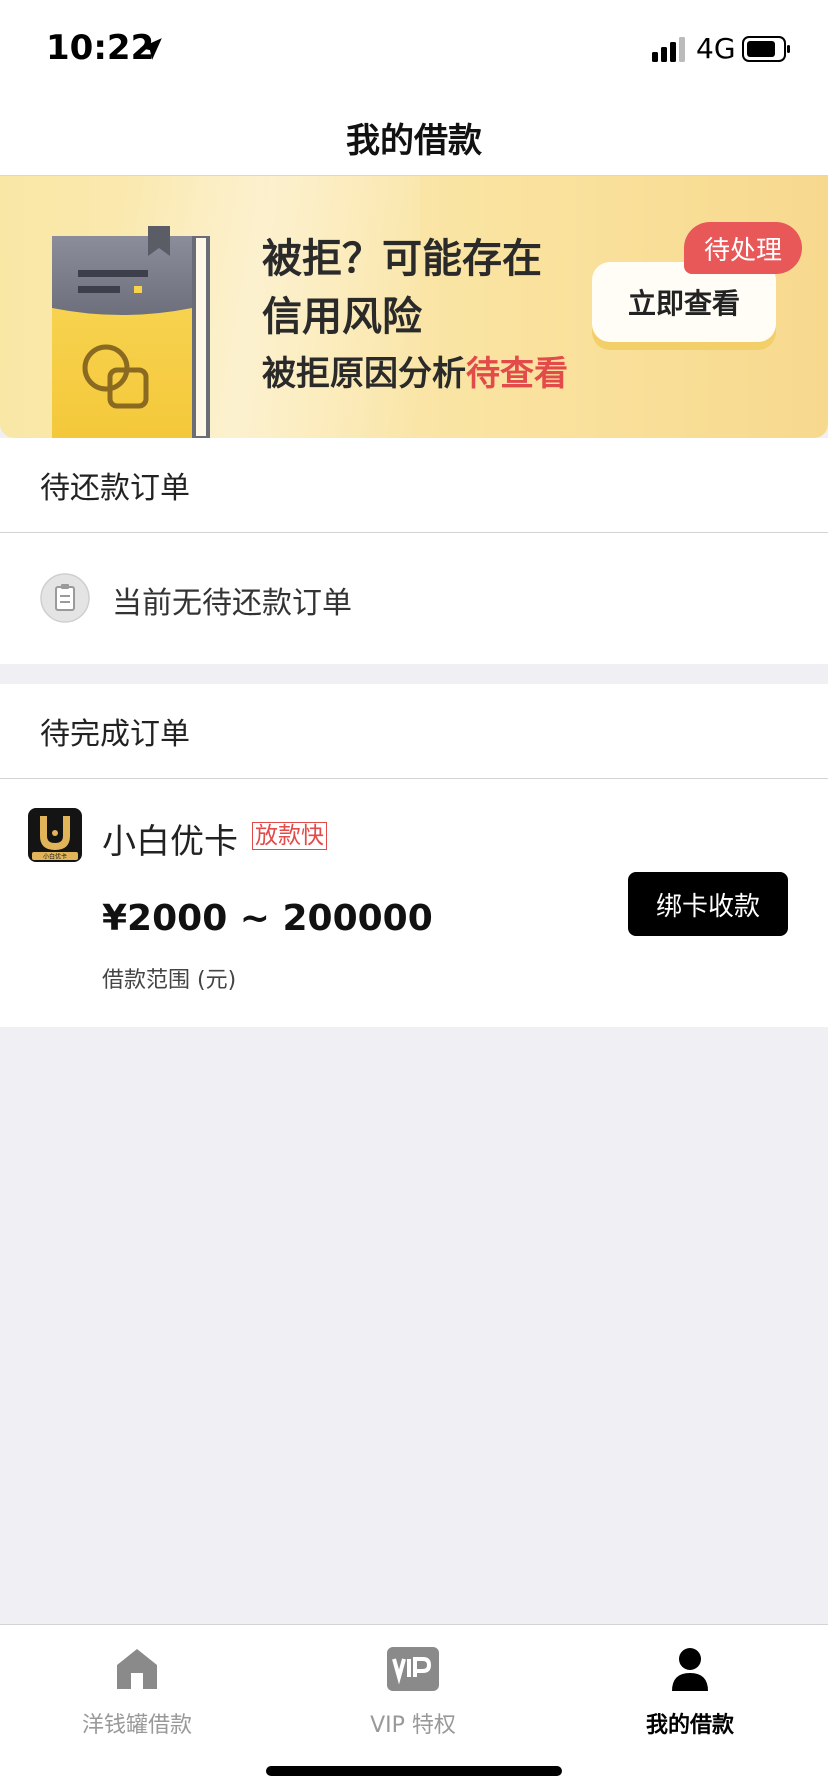  What do you see at coordinates (342, 317) in the screenshot?
I see `banner-headline-2: 信用风险` at bounding box center [342, 317].